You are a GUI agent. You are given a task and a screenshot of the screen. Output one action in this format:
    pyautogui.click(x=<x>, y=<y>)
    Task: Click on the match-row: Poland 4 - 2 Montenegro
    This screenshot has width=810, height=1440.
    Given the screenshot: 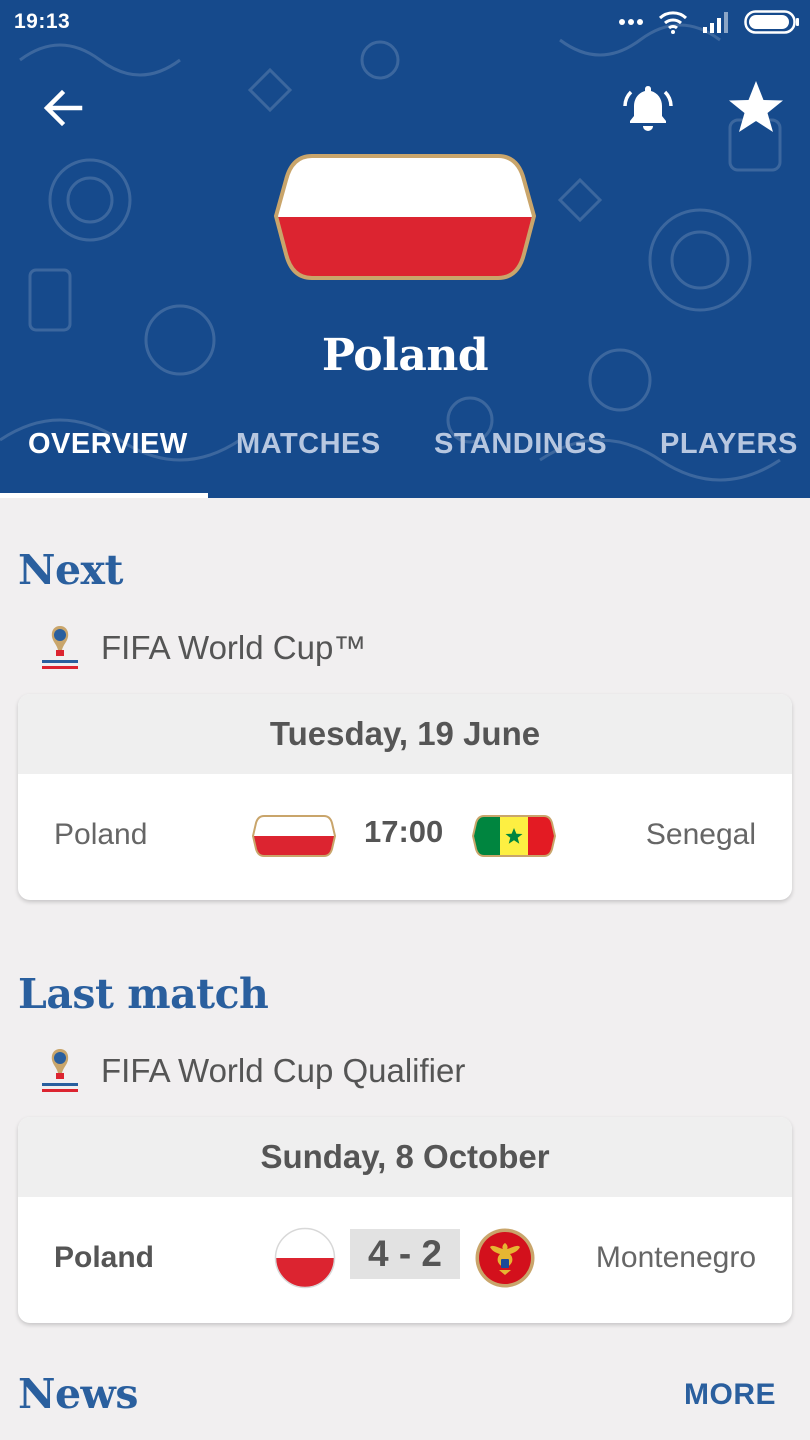 What is the action you would take?
    pyautogui.click(x=405, y=1260)
    